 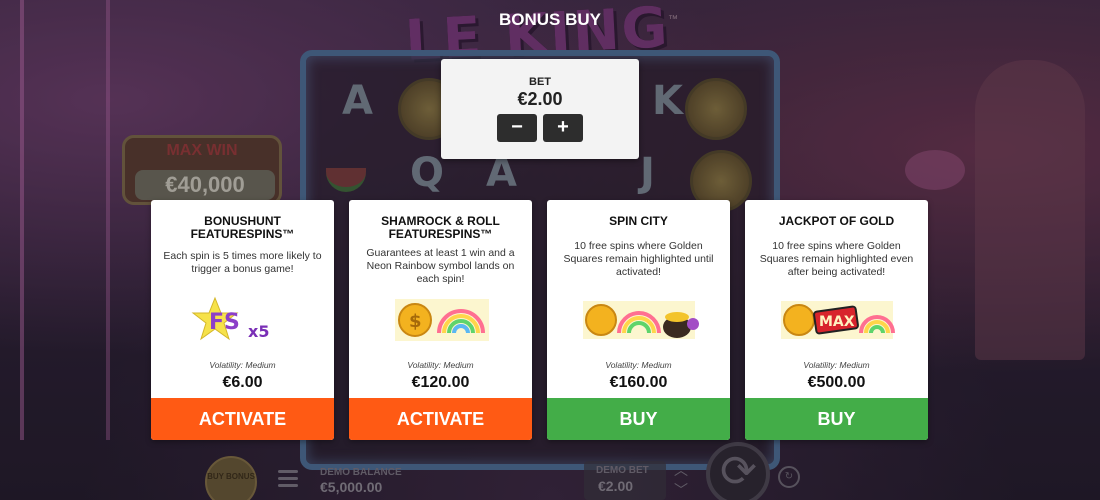 I want to click on fs-text: FS, so click(x=224, y=322).